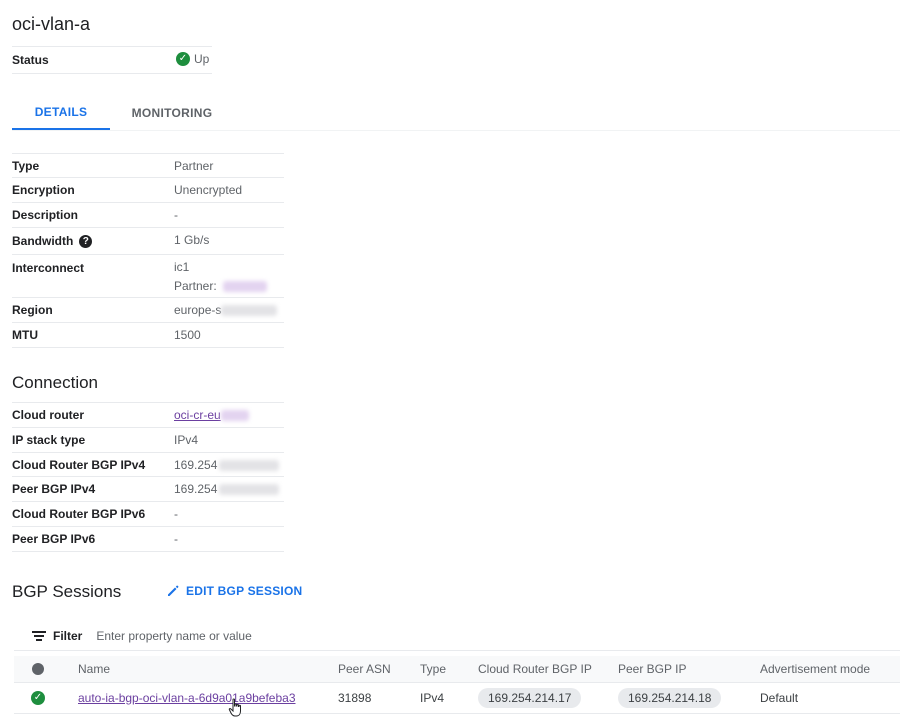 This screenshot has height=728, width=900. Describe the element at coordinates (39, 636) in the screenshot. I see `filter-icon` at that location.